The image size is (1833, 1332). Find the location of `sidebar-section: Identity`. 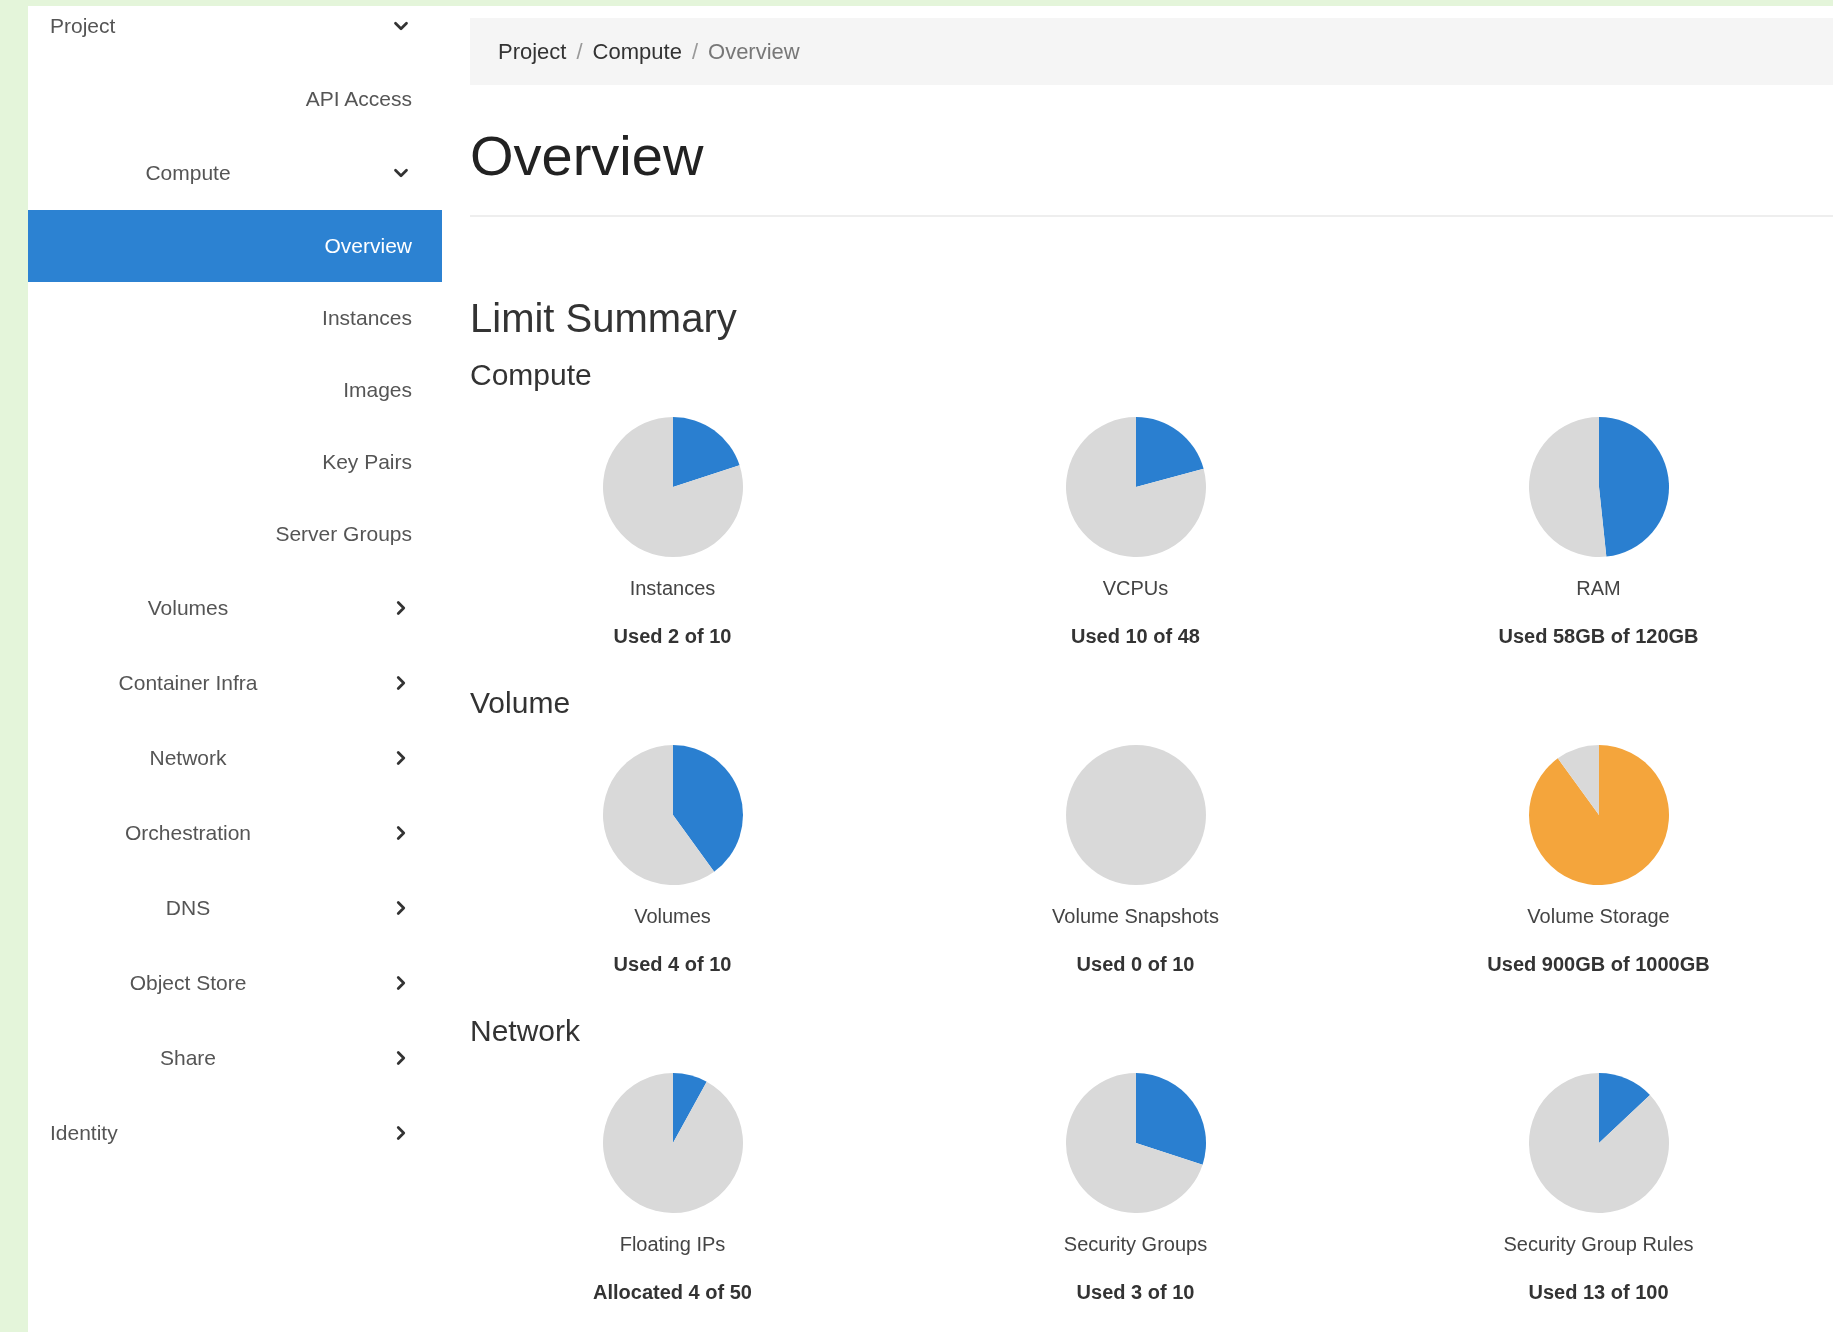

sidebar-section: Identity is located at coordinates (235, 1132).